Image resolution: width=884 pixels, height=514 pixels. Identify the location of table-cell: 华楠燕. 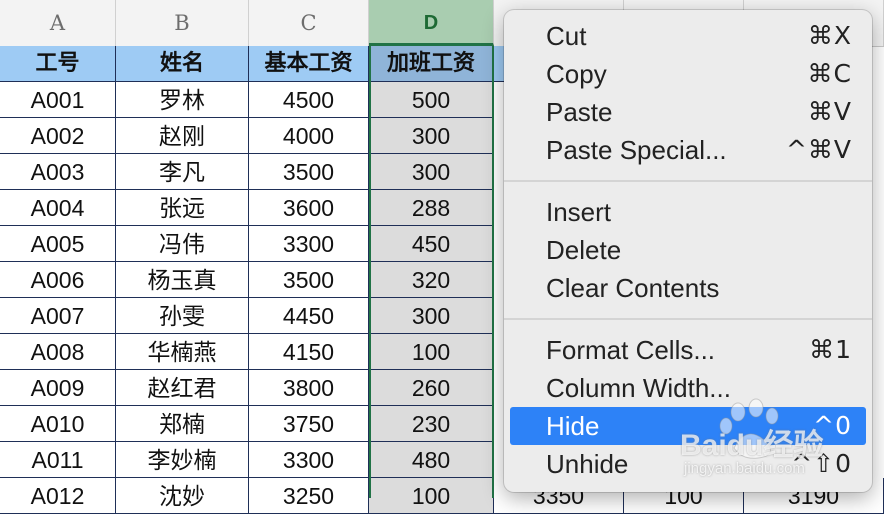
(182, 352).